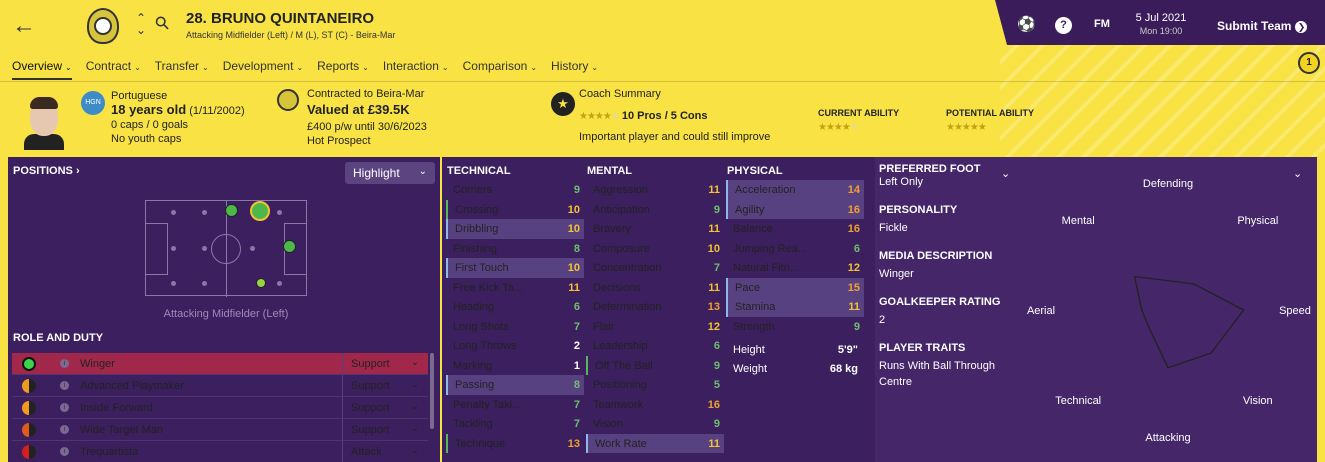 The height and width of the screenshot is (462, 1325). Describe the element at coordinates (384, 451) in the screenshot. I see `duty-dropdown: Attack ⌄` at that location.